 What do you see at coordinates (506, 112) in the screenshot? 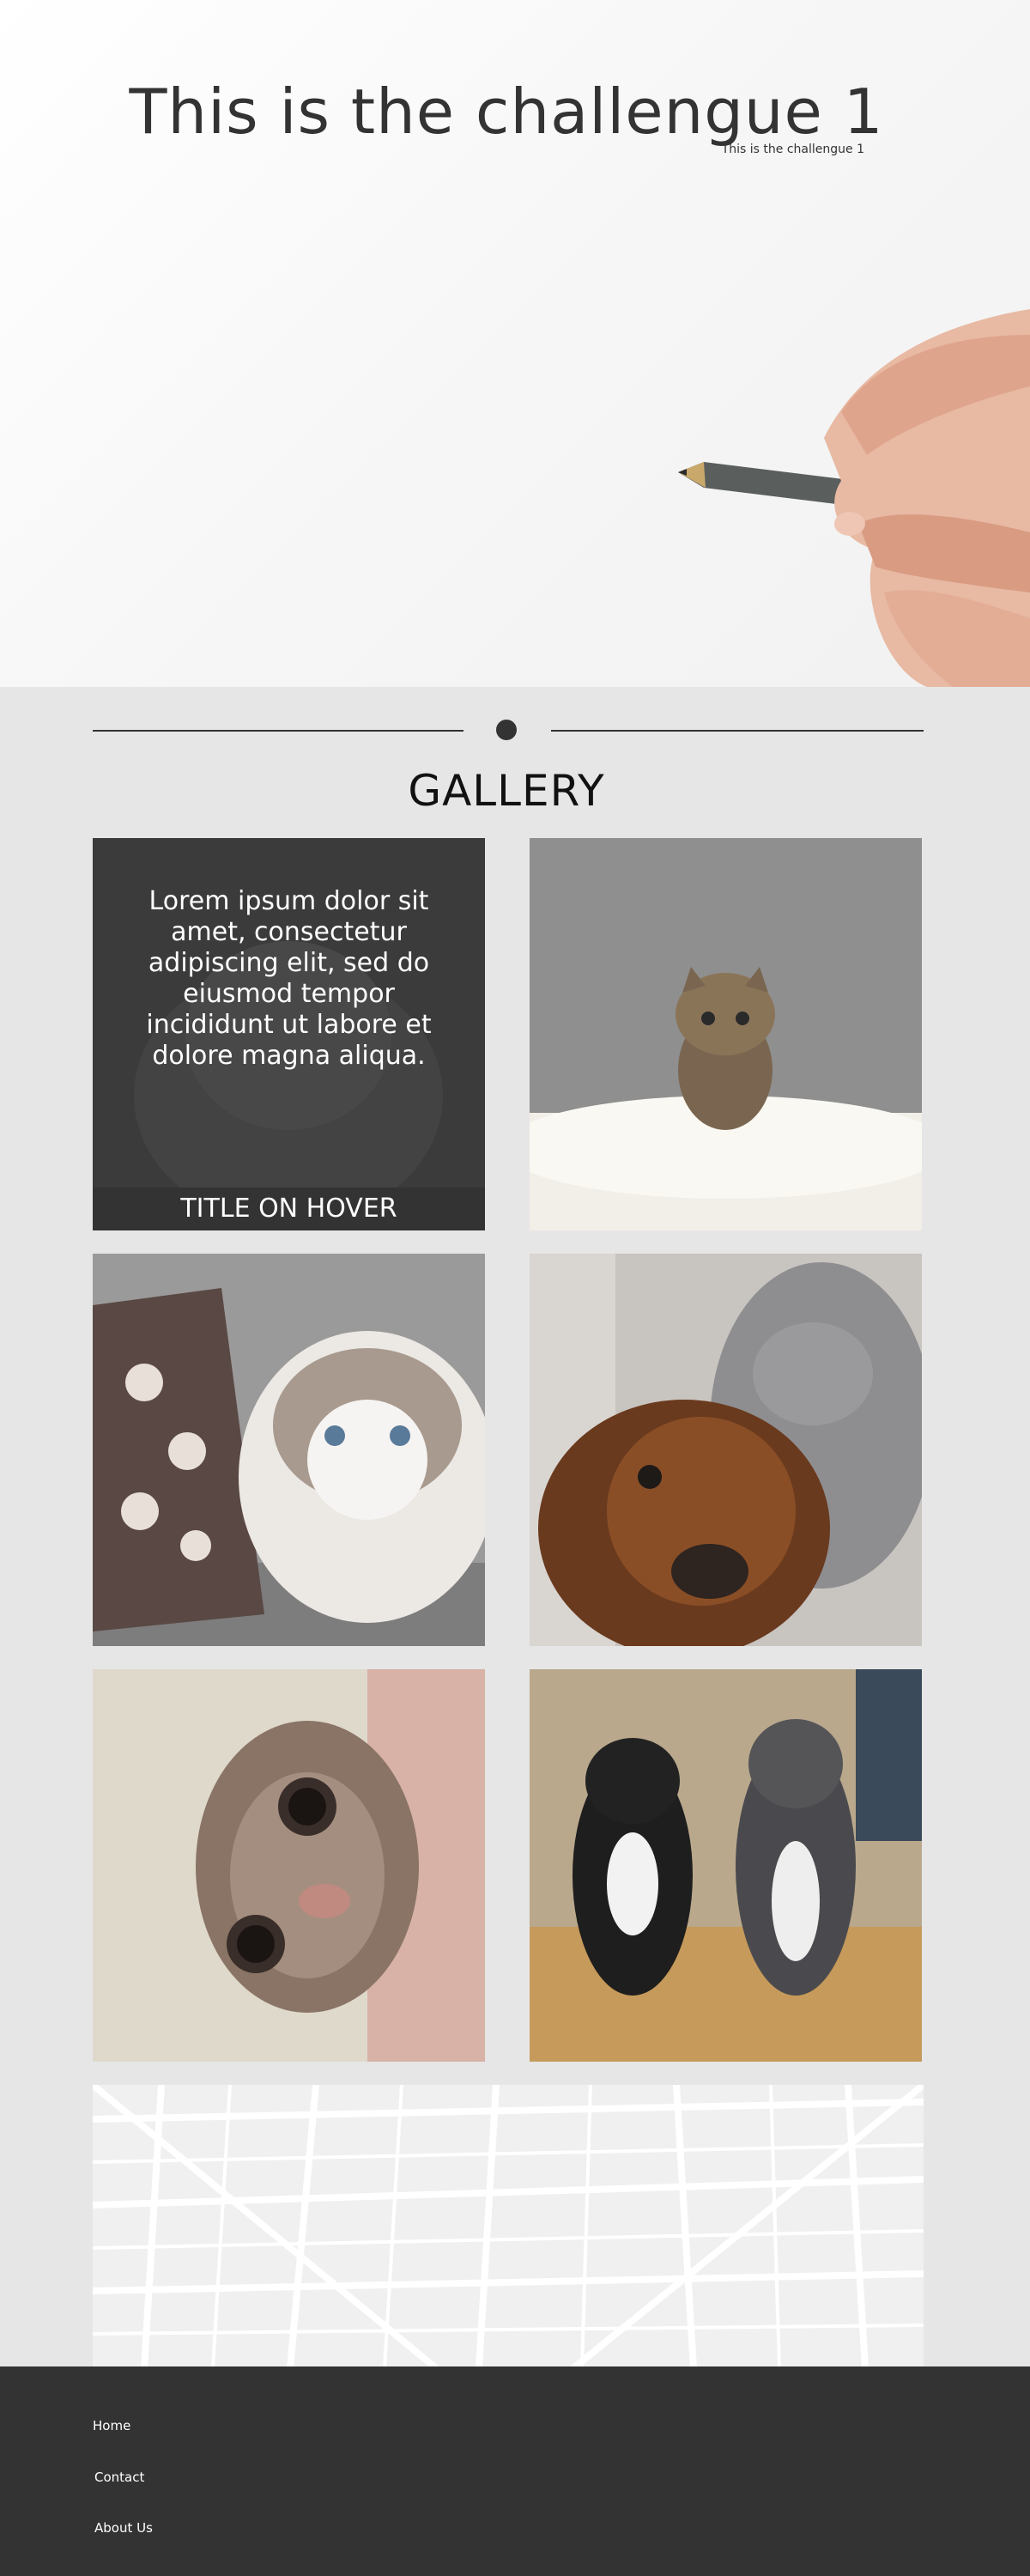
I see `hero-title: This is the challengue 1` at bounding box center [506, 112].